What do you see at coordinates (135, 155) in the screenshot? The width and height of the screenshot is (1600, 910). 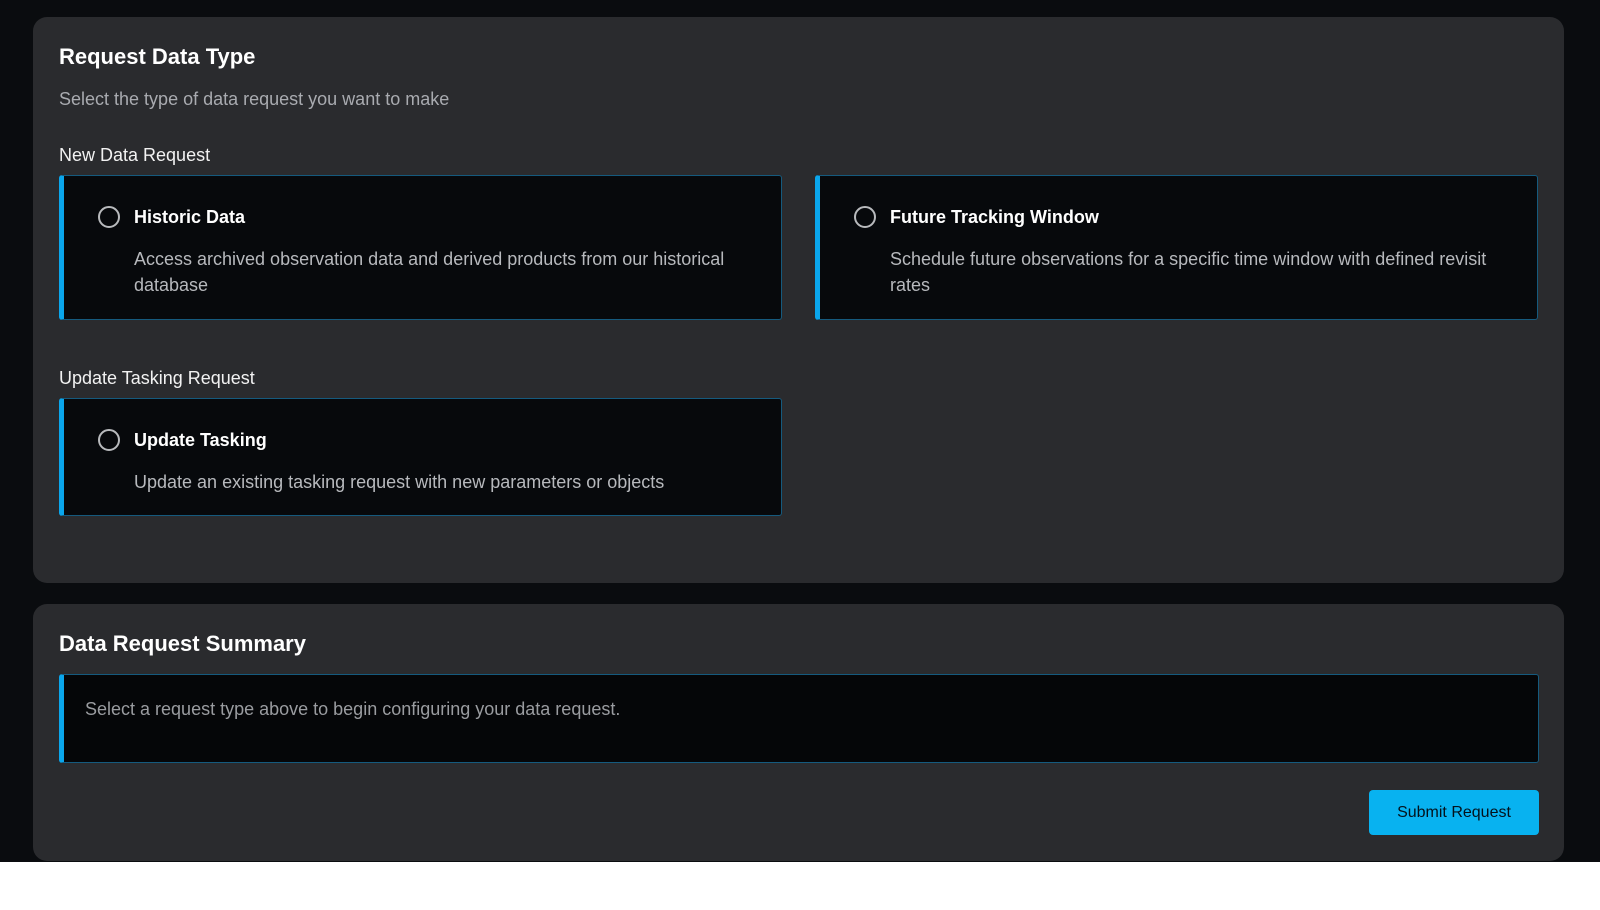 I see `new-data-request-label: New Data Request` at bounding box center [135, 155].